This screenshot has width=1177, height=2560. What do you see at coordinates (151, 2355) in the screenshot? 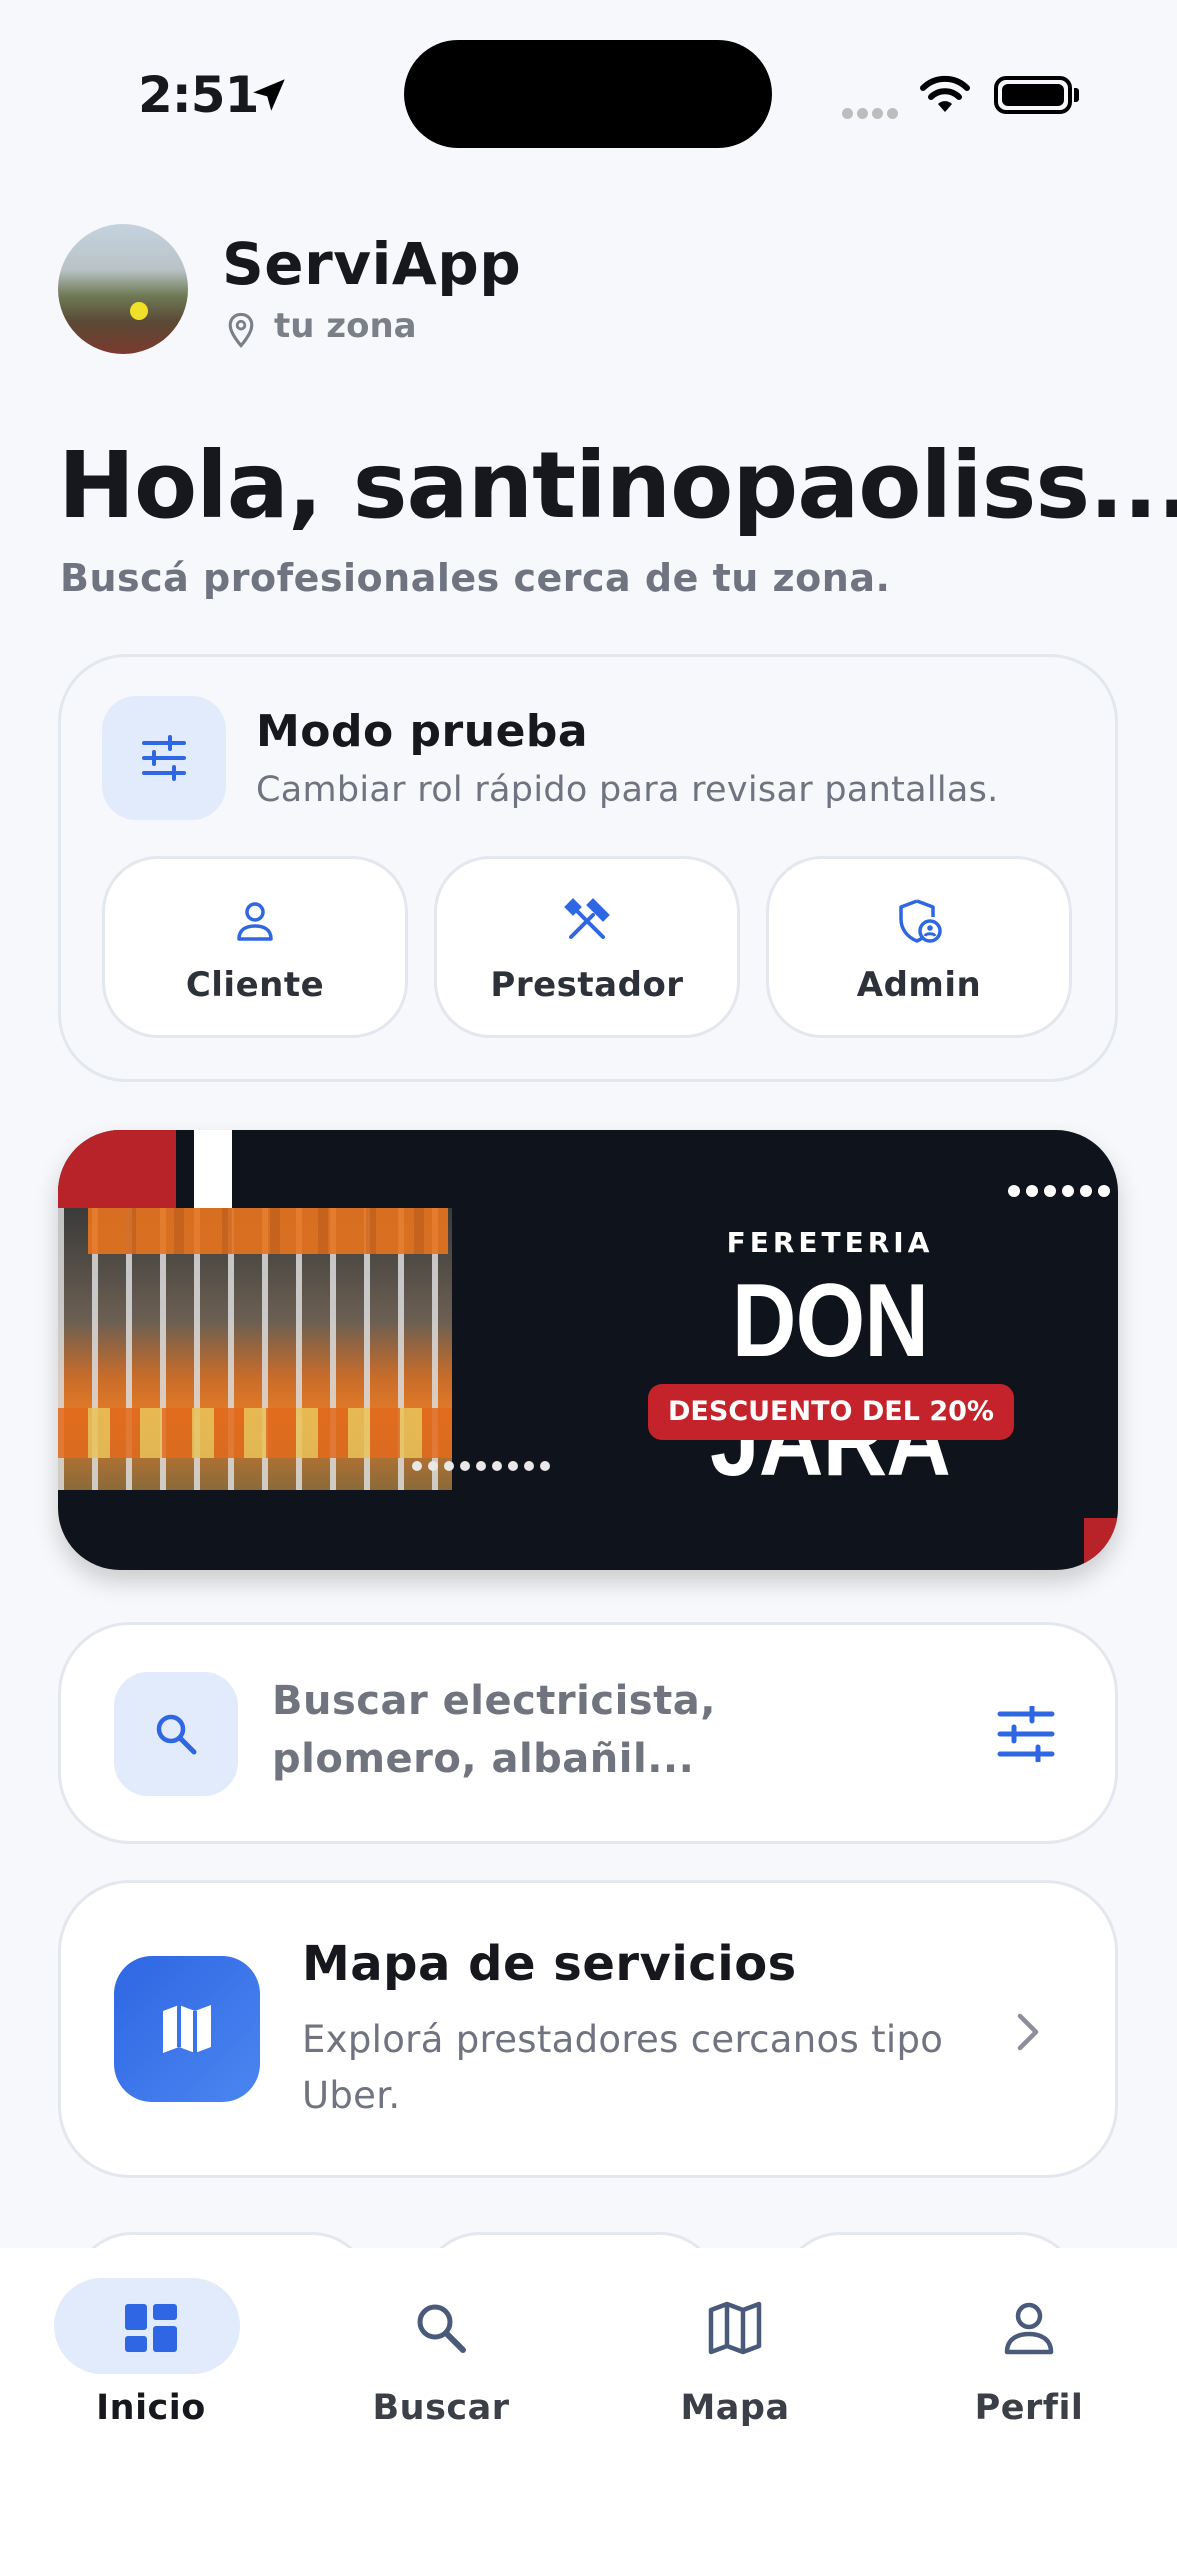
I see `tab-inicio: Inicio` at bounding box center [151, 2355].